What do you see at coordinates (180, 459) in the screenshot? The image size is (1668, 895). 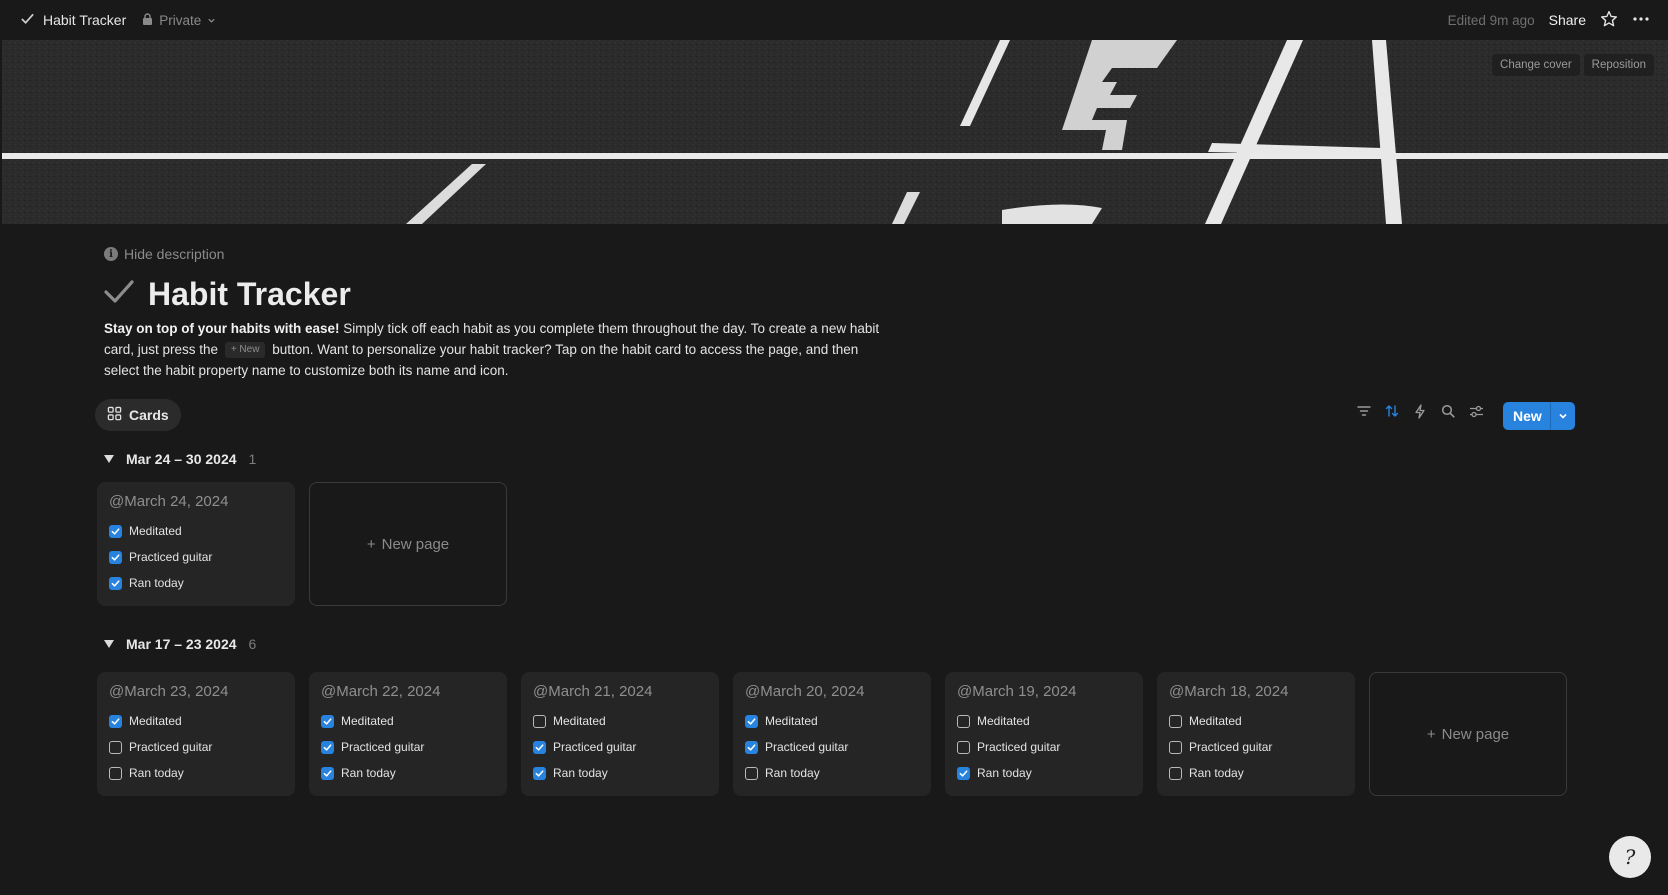 I see `group-header: Mar 24 – 30 2024 1` at bounding box center [180, 459].